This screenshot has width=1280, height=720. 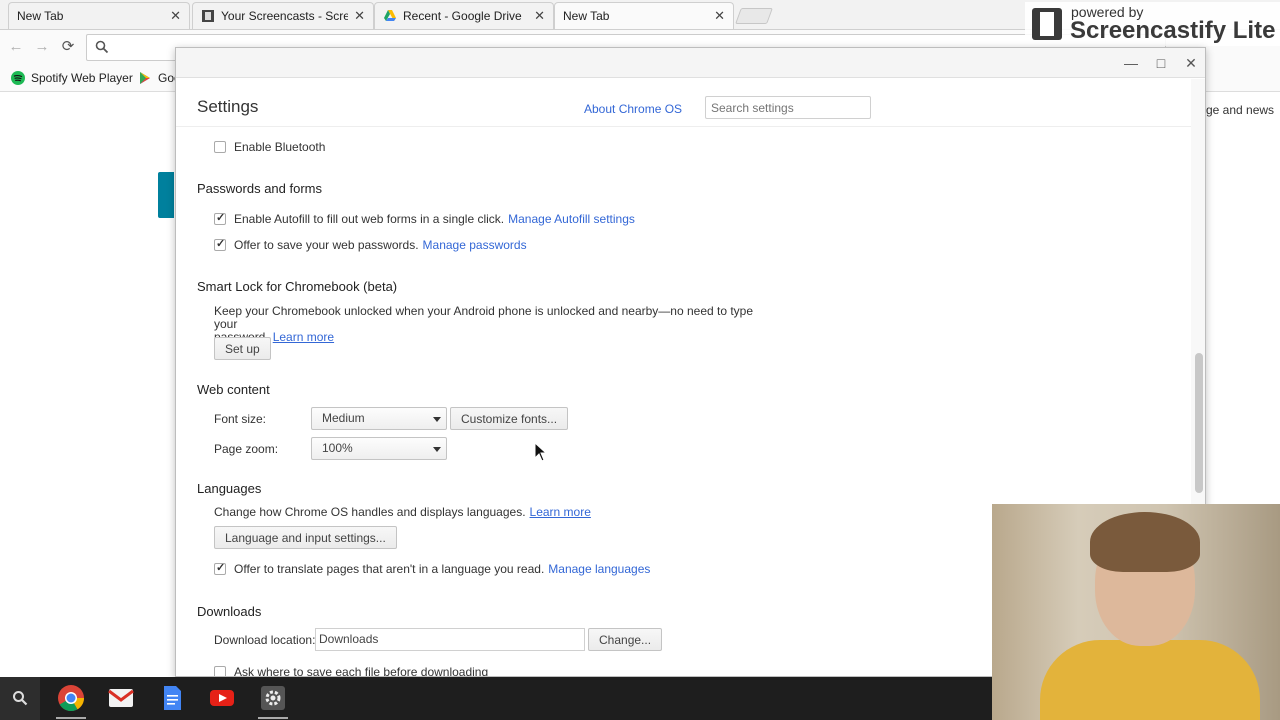 I want to click on bluetooth-row: Enable Bluetooth, so click(x=269, y=147).